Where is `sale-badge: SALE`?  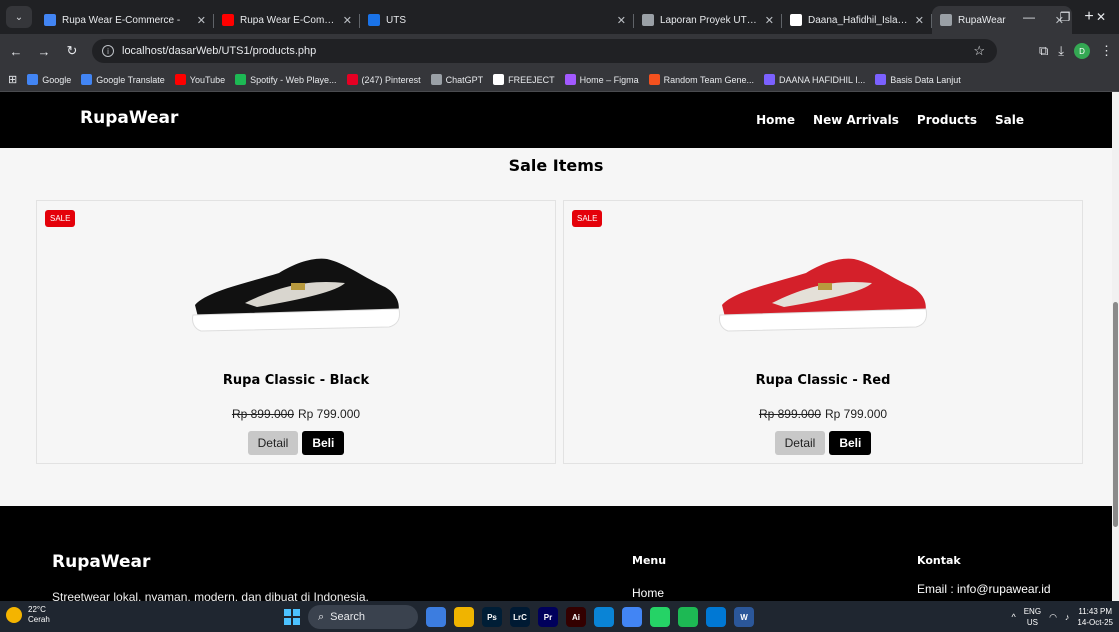
sale-badge: SALE is located at coordinates (60, 218).